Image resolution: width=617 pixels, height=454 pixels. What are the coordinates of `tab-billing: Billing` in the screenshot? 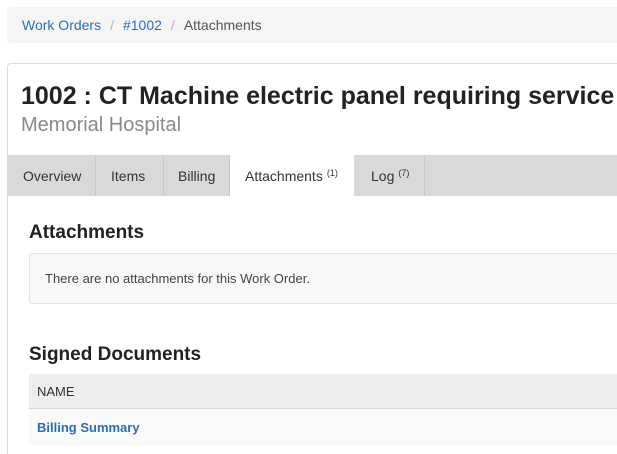 It's located at (197, 175).